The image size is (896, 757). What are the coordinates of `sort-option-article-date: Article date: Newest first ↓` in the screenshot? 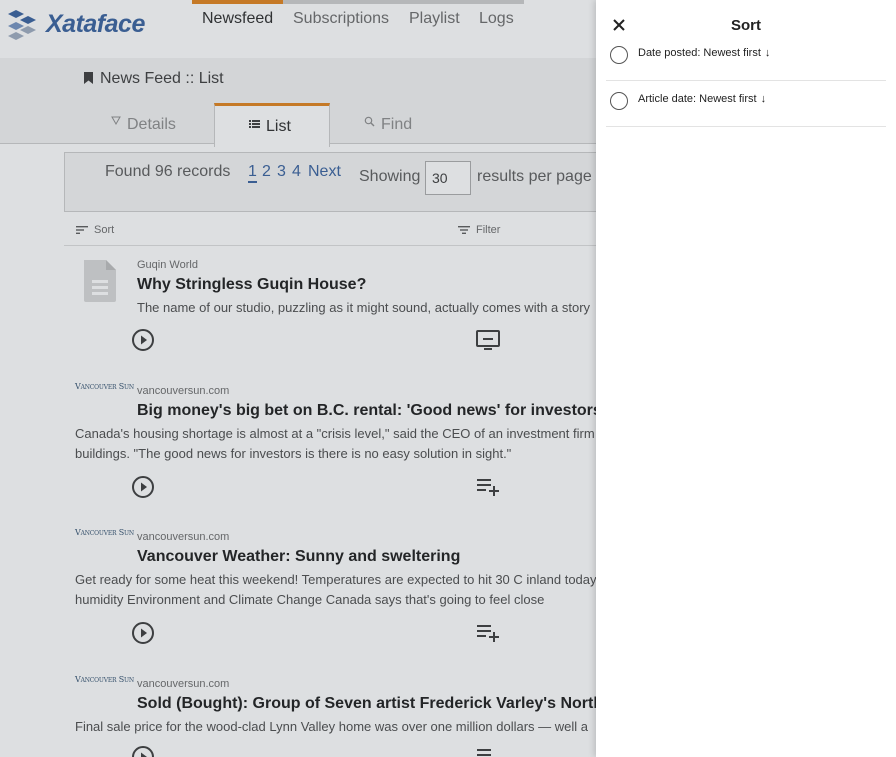 It's located at (746, 103).